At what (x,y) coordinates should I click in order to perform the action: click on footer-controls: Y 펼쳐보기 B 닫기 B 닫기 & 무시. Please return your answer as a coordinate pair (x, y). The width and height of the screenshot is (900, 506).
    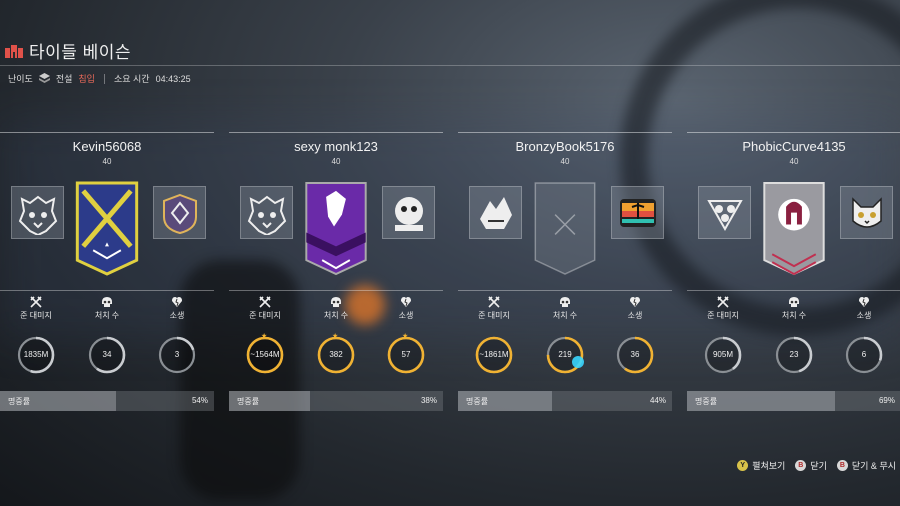
    Looking at the image, I should click on (818, 465).